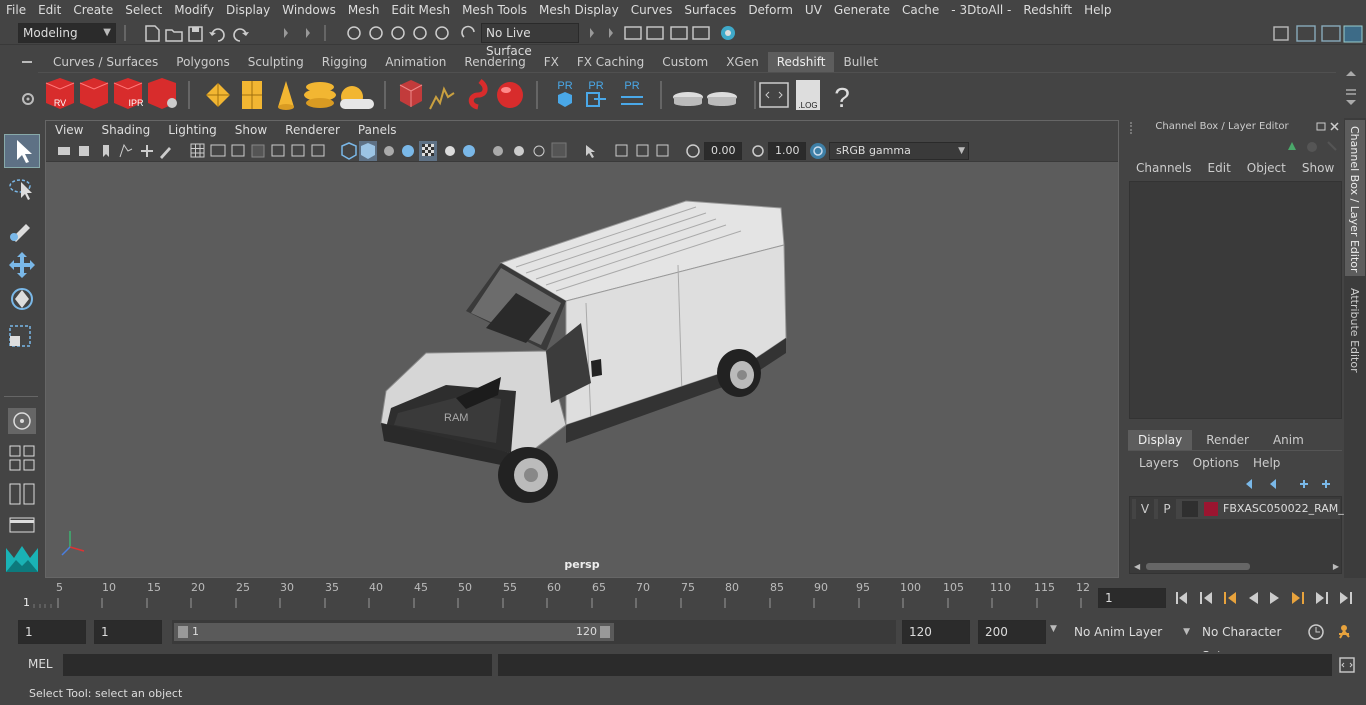 The width and height of the screenshot is (1366, 705). I want to click on lasso-tool-icon, so click(20, 189).